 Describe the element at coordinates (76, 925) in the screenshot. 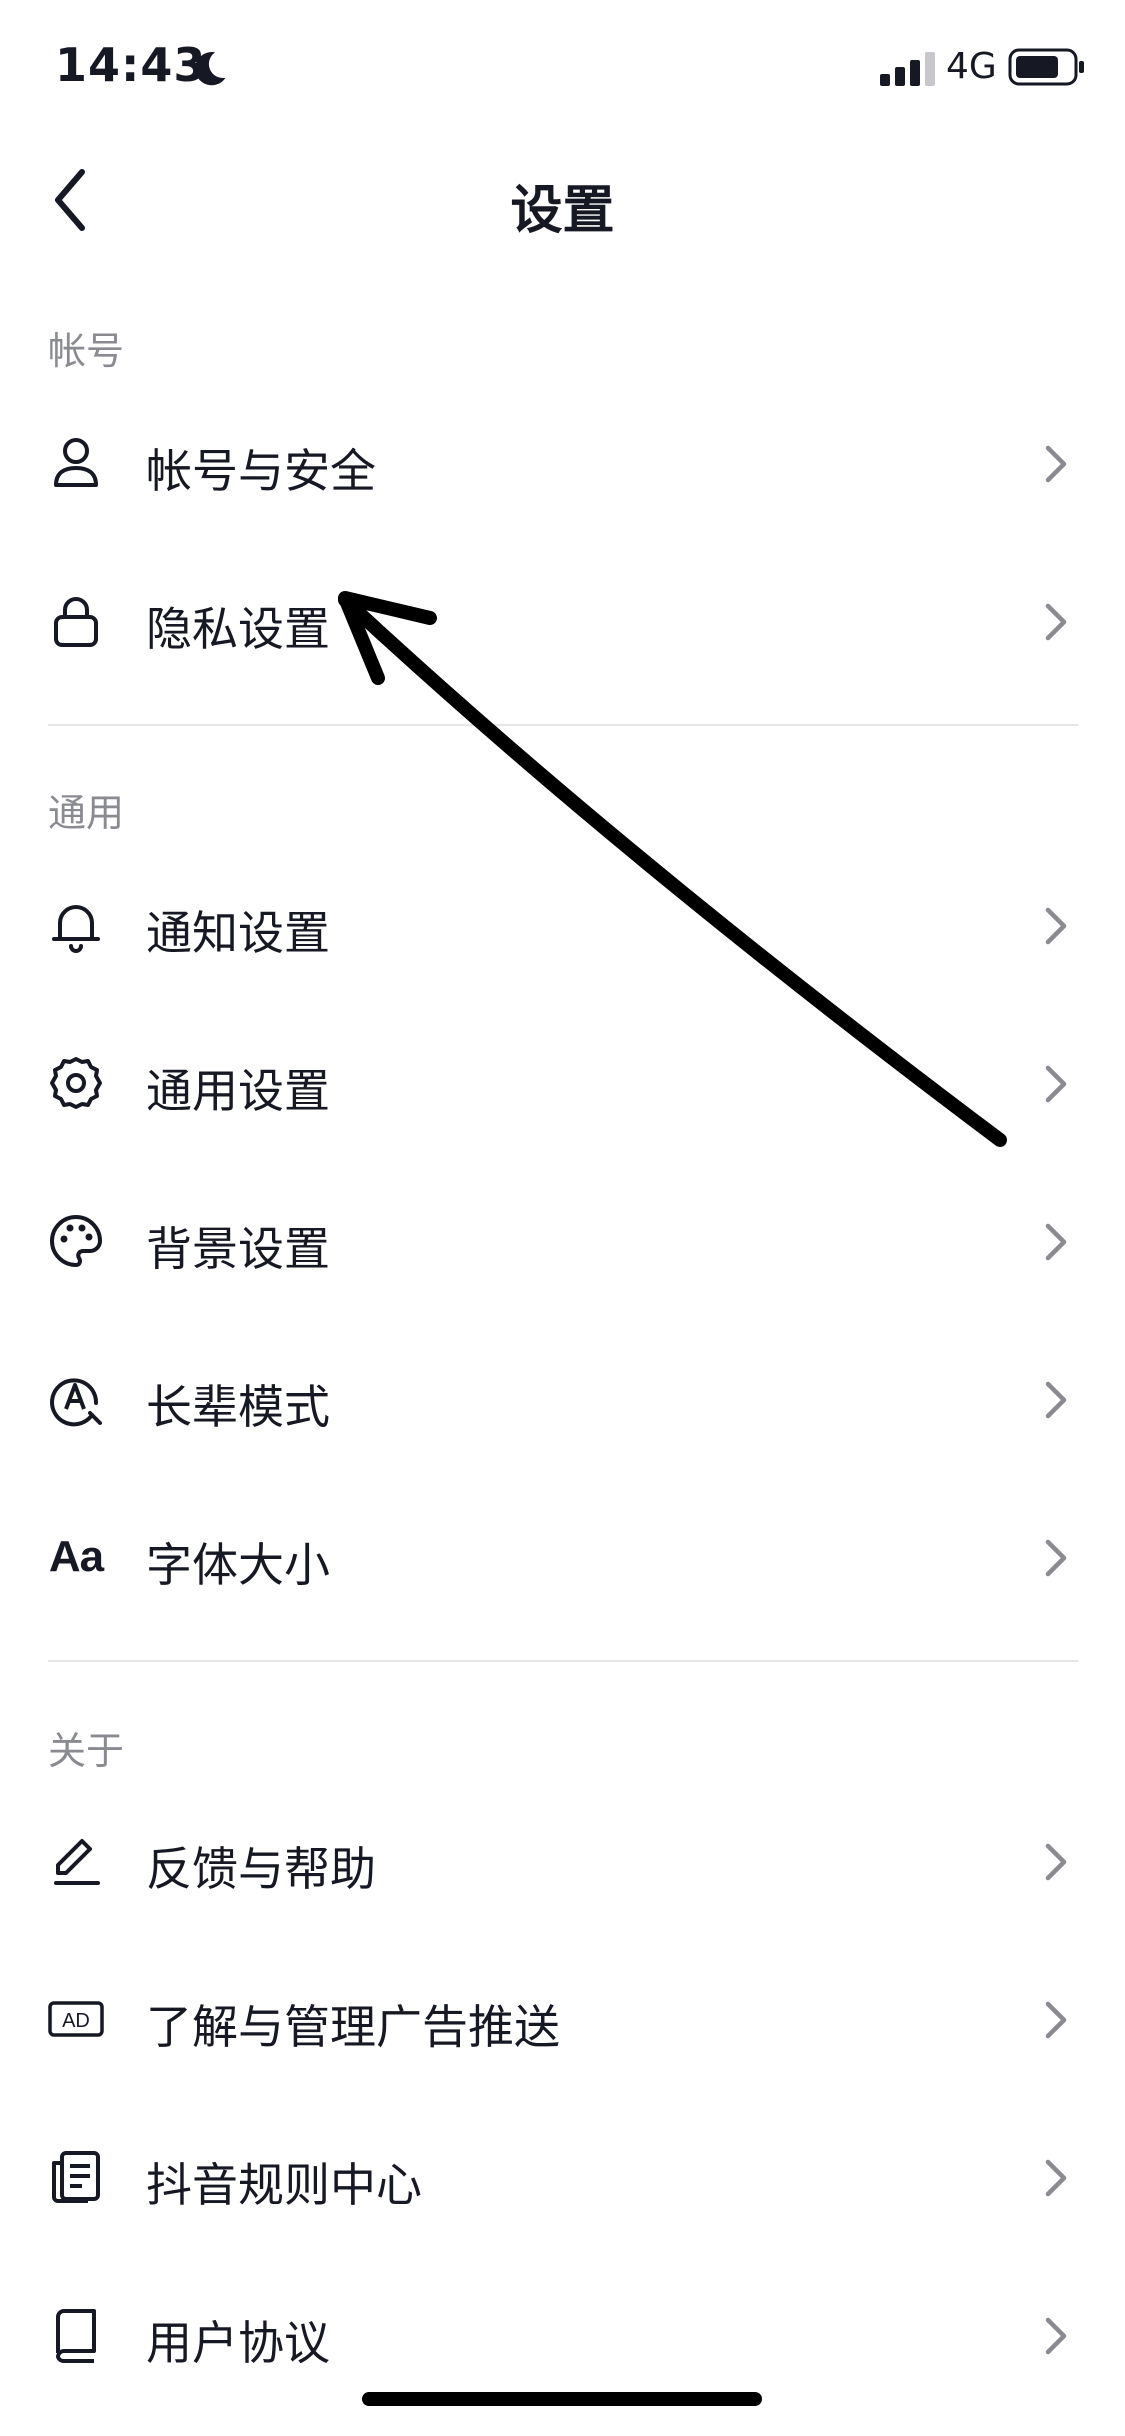

I see `bell-icon` at that location.